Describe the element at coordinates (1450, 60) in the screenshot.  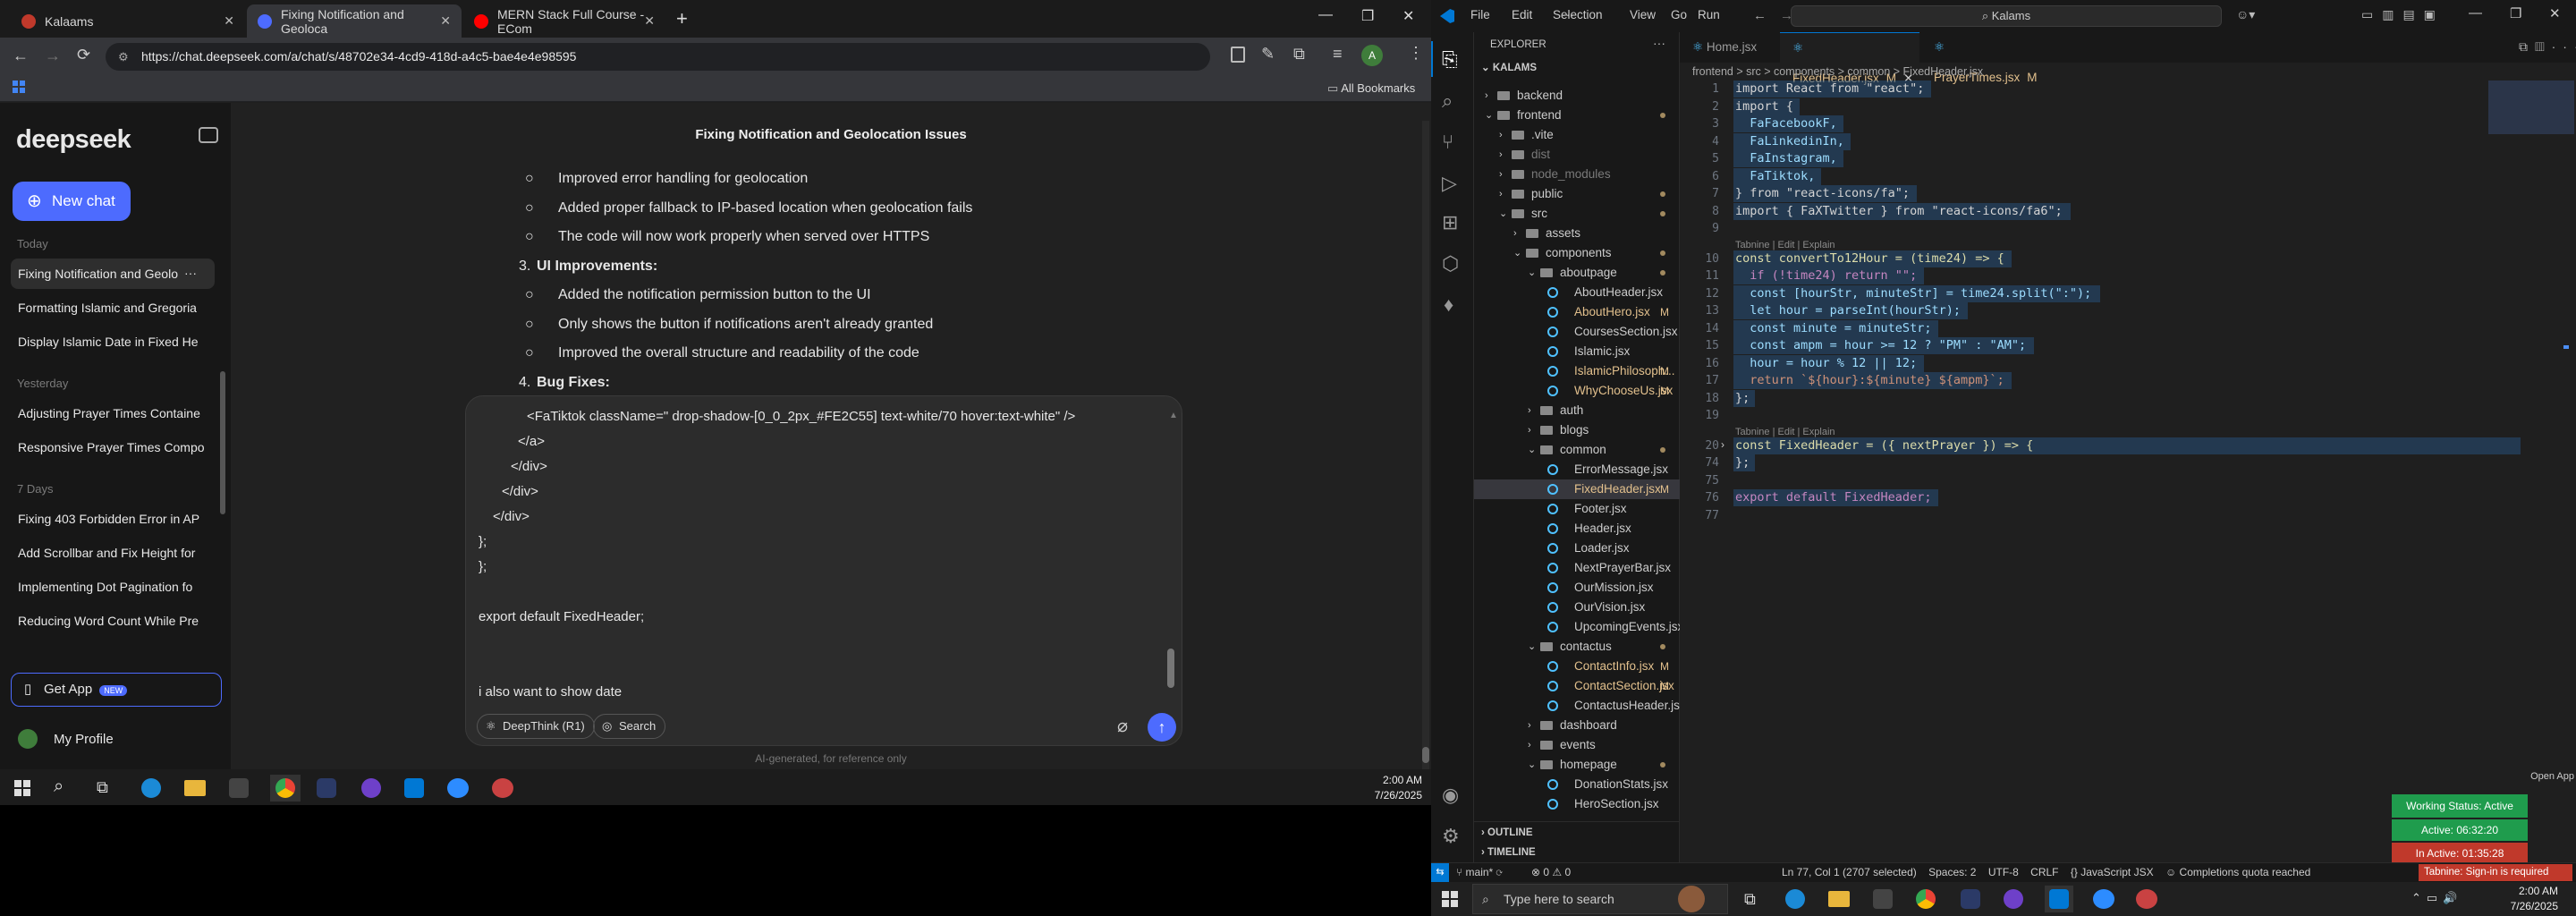
I see `explorer-icon: ⎘` at that location.